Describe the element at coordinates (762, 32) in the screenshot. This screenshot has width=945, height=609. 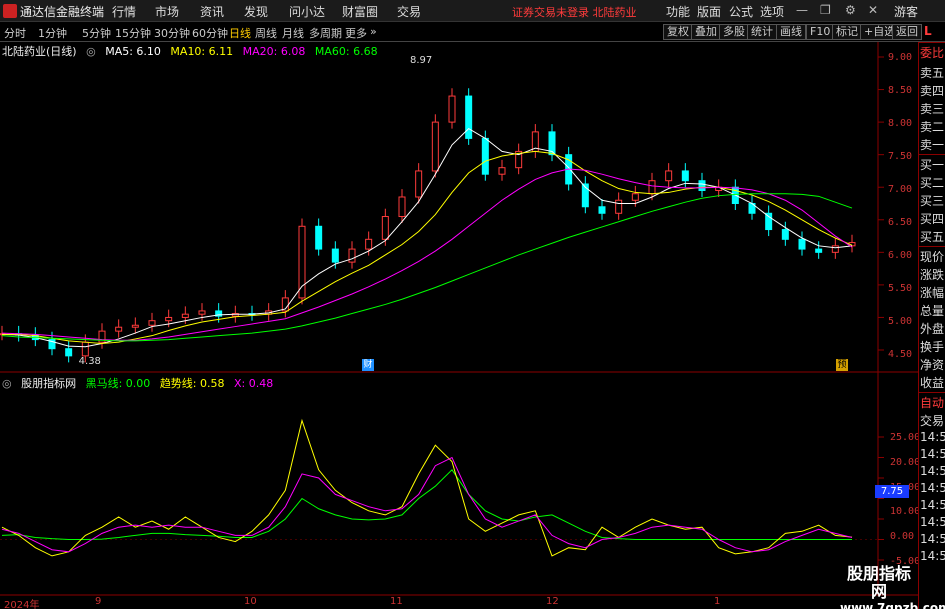
I see `tongji-button: 统计` at that location.